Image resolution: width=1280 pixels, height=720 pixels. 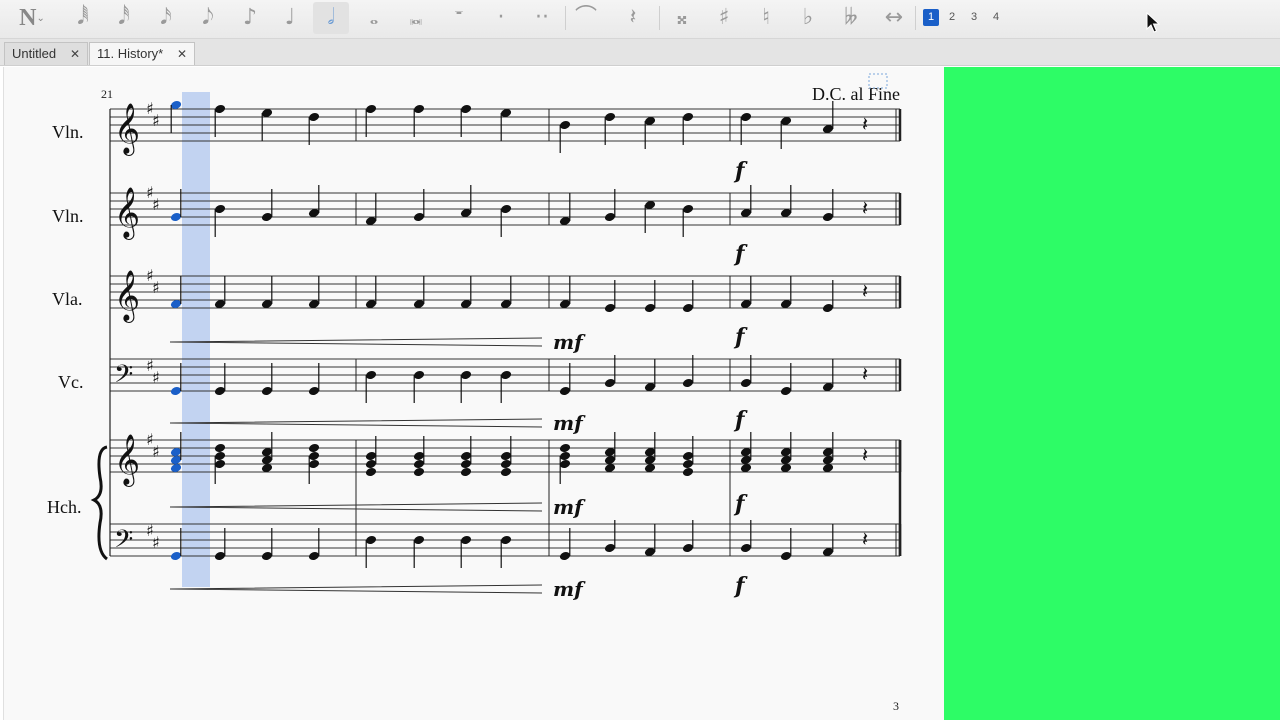 I want to click on natural-button: ♮, so click(x=766, y=18).